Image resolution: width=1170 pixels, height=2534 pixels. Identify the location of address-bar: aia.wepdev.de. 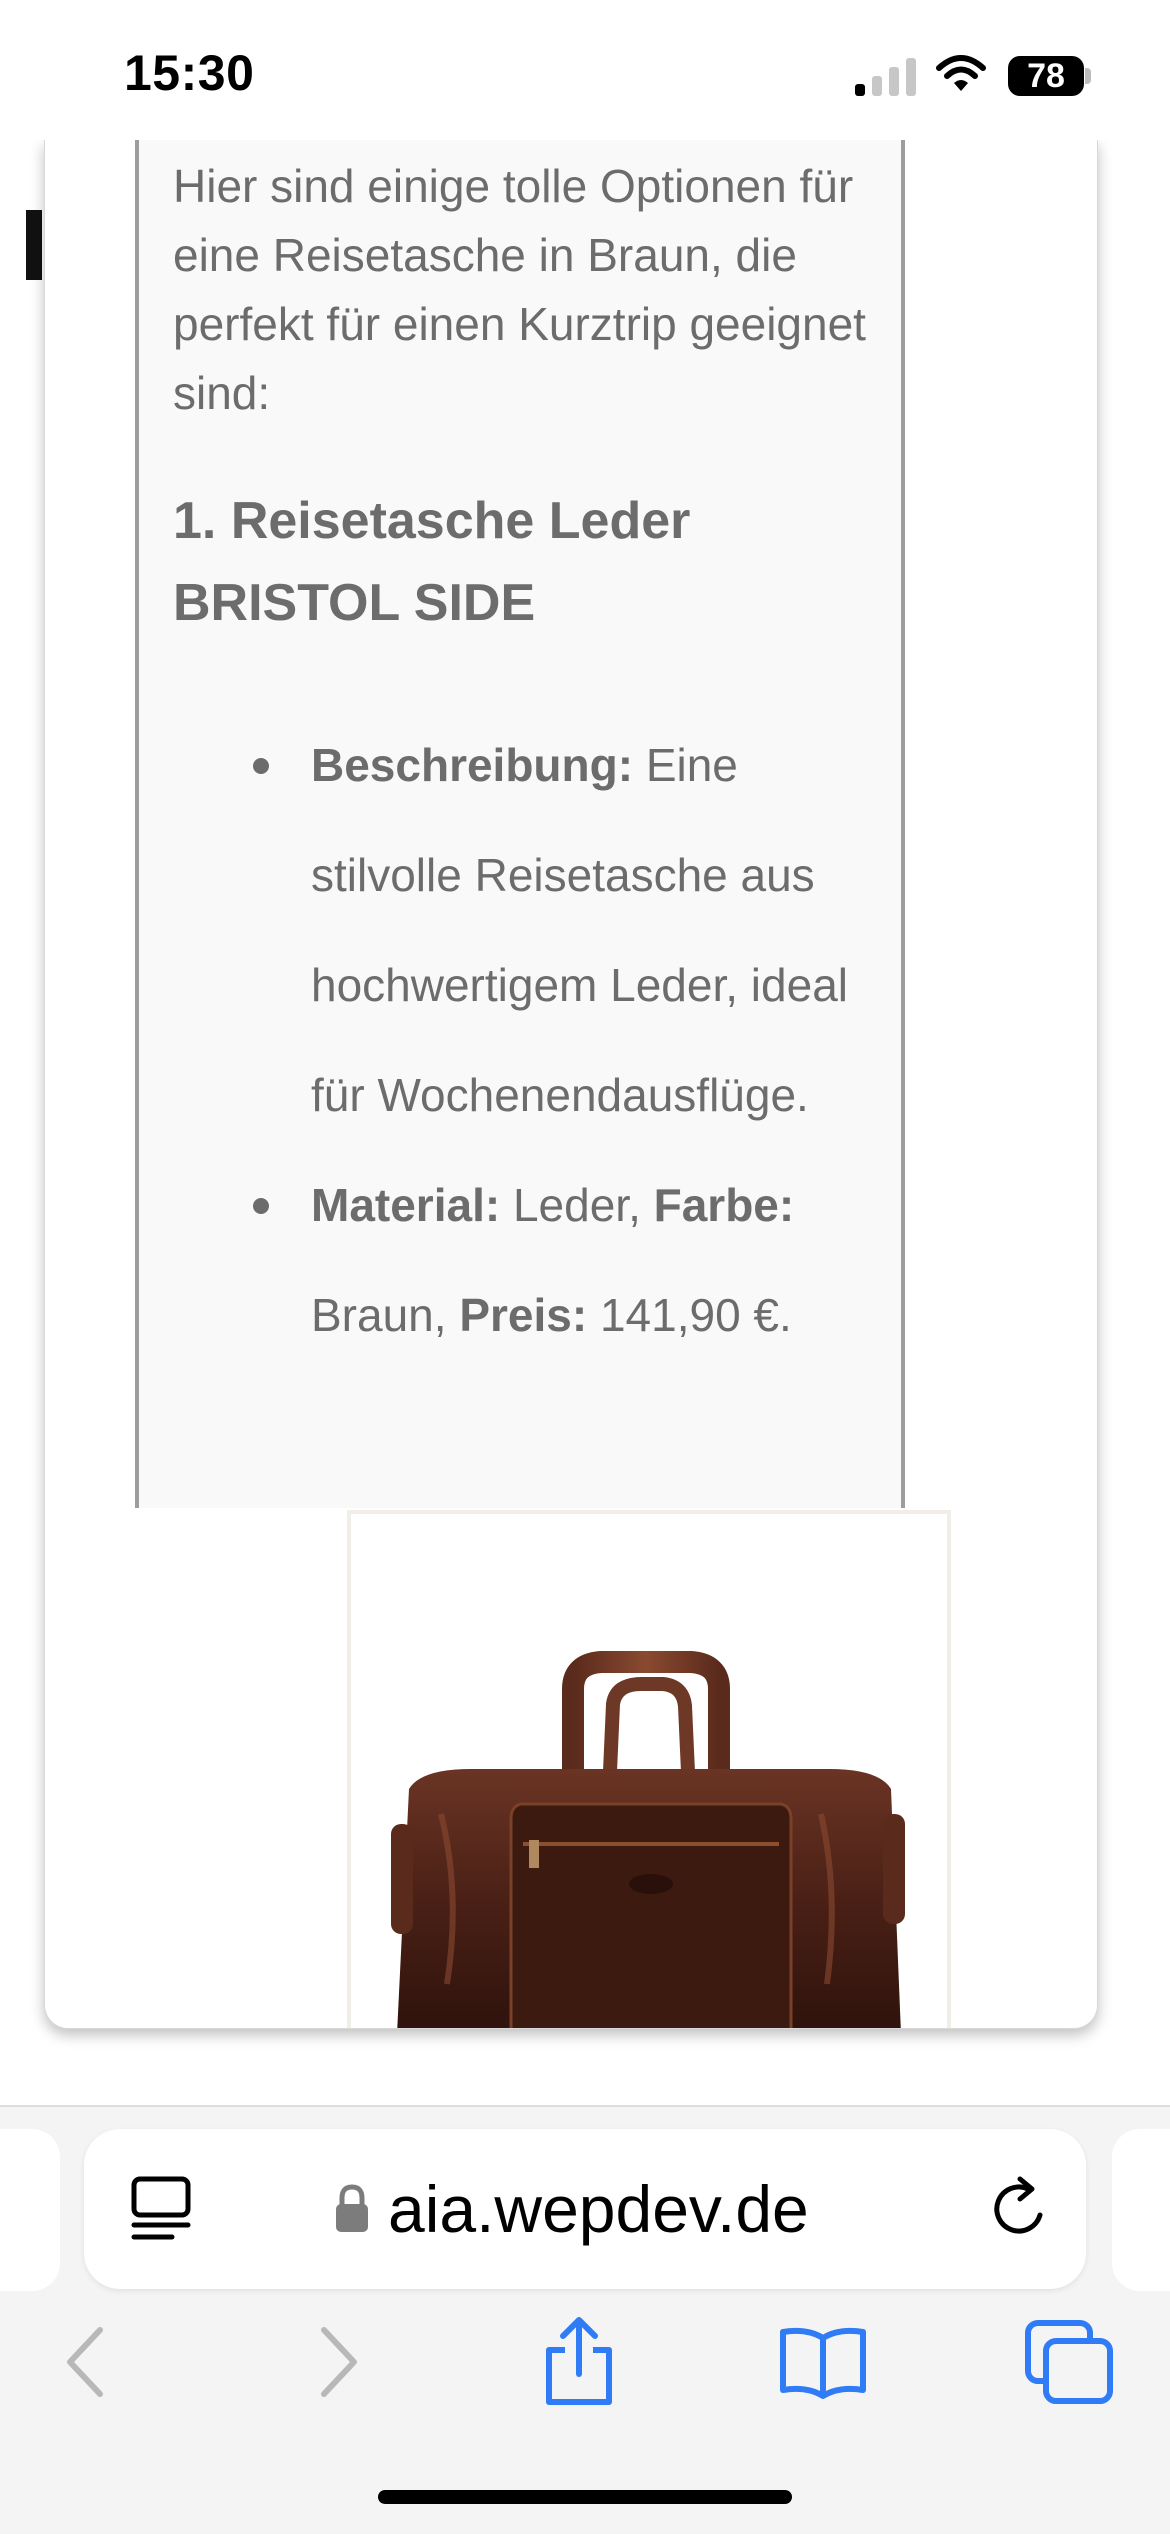
(585, 2209).